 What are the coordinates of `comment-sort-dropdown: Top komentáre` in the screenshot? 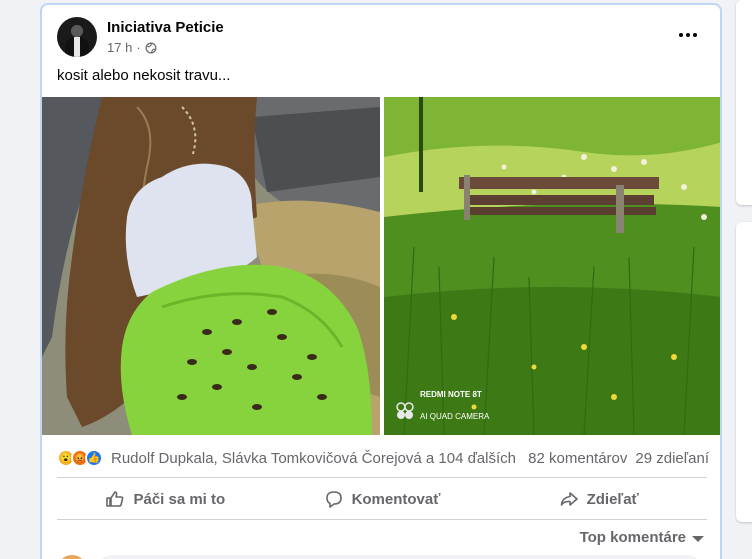 It's located at (642, 537).